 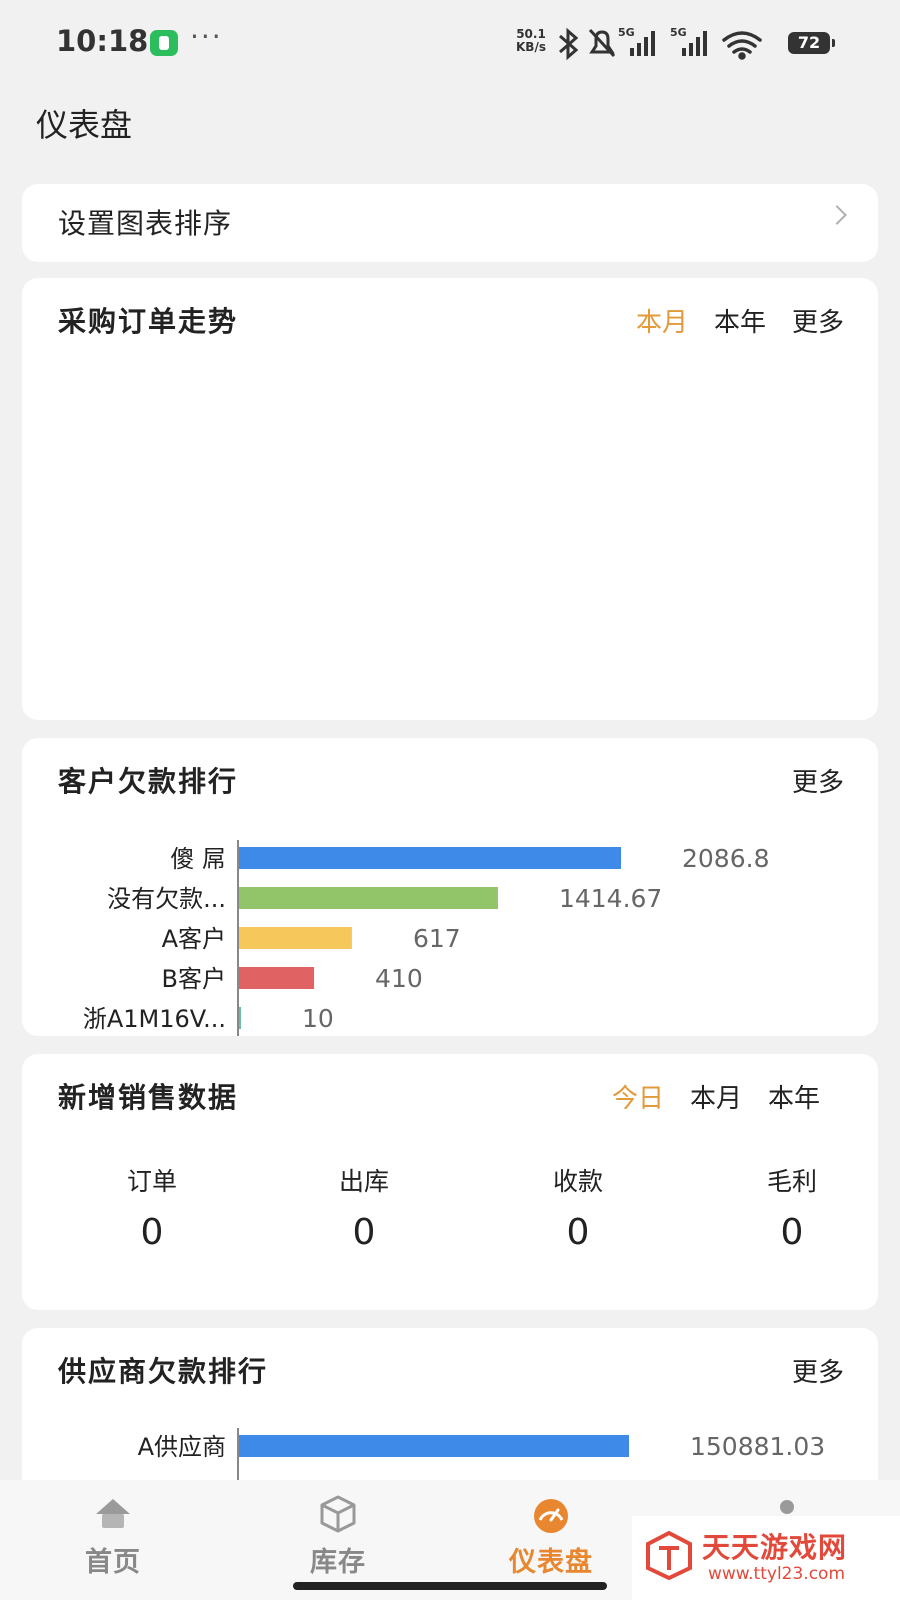 What do you see at coordinates (194, 939) in the screenshot?
I see `customer-debt-label: A客户` at bounding box center [194, 939].